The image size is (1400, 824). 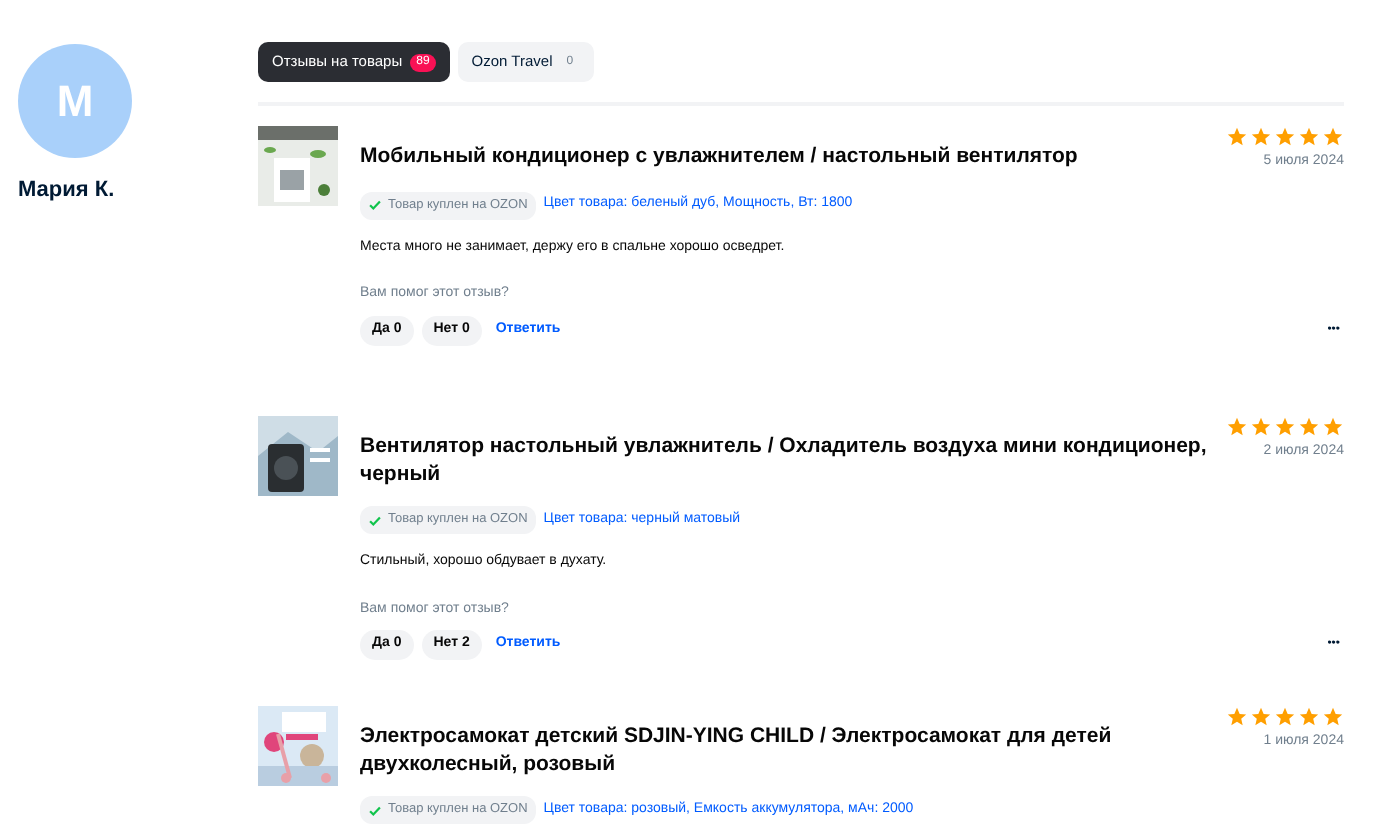 I want to click on product-title: Электросамокат детский SDJIN-YING CHILD / Электросамокат для детей двухколесный, розовый, so click(x=790, y=750).